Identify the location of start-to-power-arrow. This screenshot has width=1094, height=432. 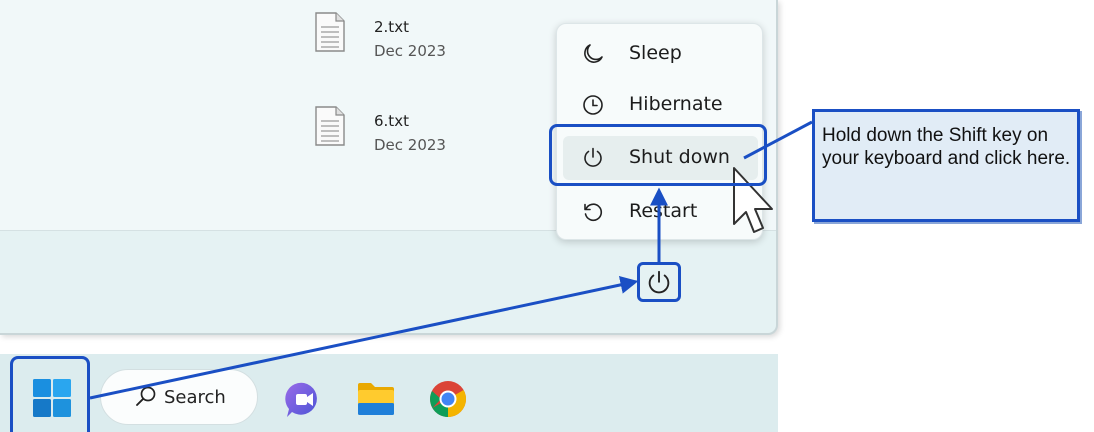
(364, 338).